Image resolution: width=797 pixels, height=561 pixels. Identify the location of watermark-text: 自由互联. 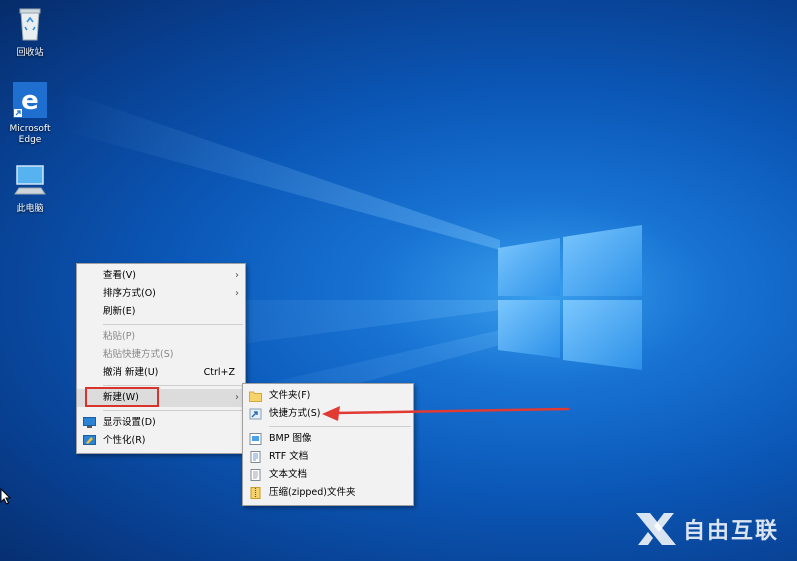
(730, 531).